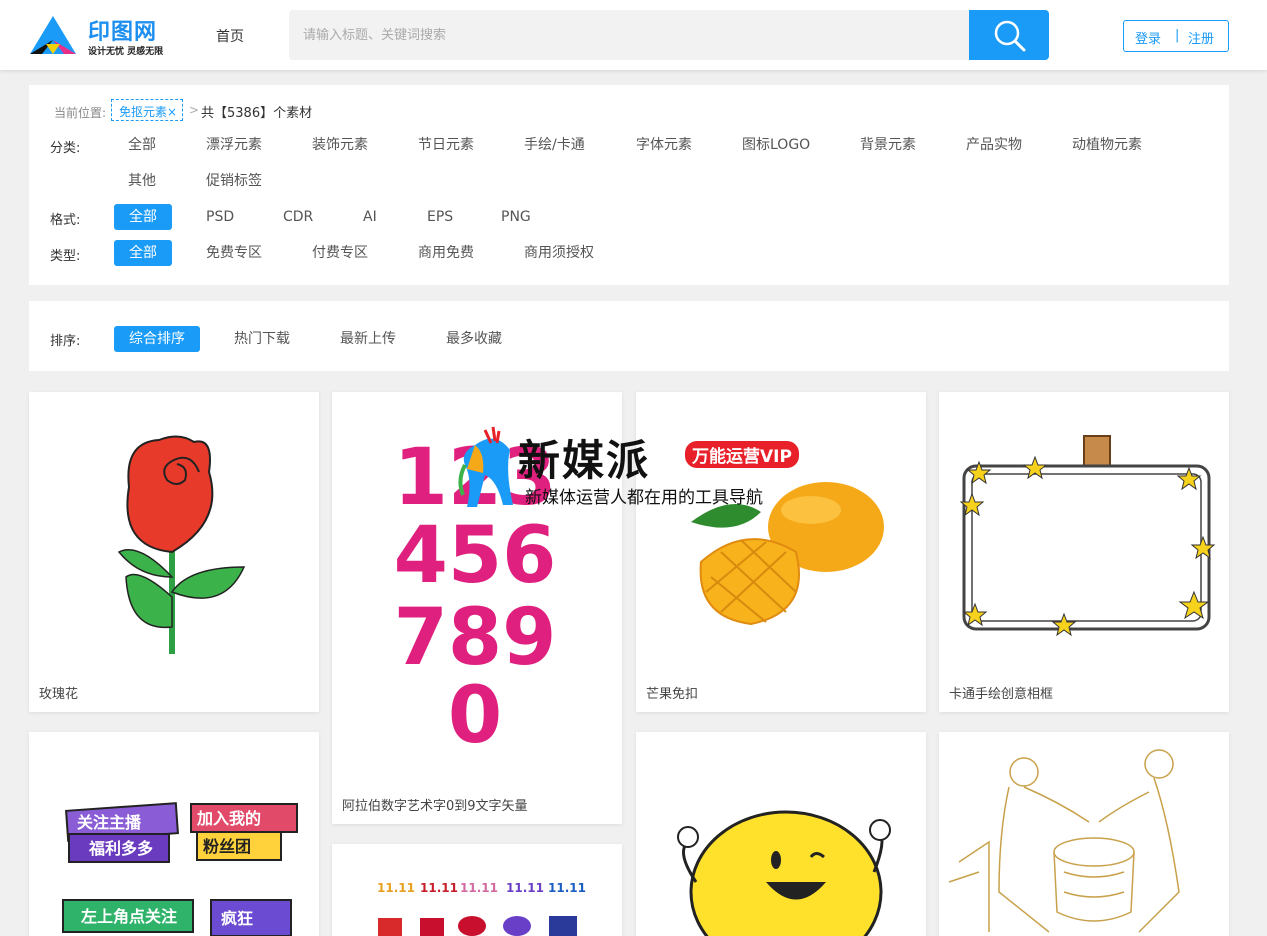 The height and width of the screenshot is (936, 1267). What do you see at coordinates (234, 181) in the screenshot?
I see `category-option: 促销标签` at bounding box center [234, 181].